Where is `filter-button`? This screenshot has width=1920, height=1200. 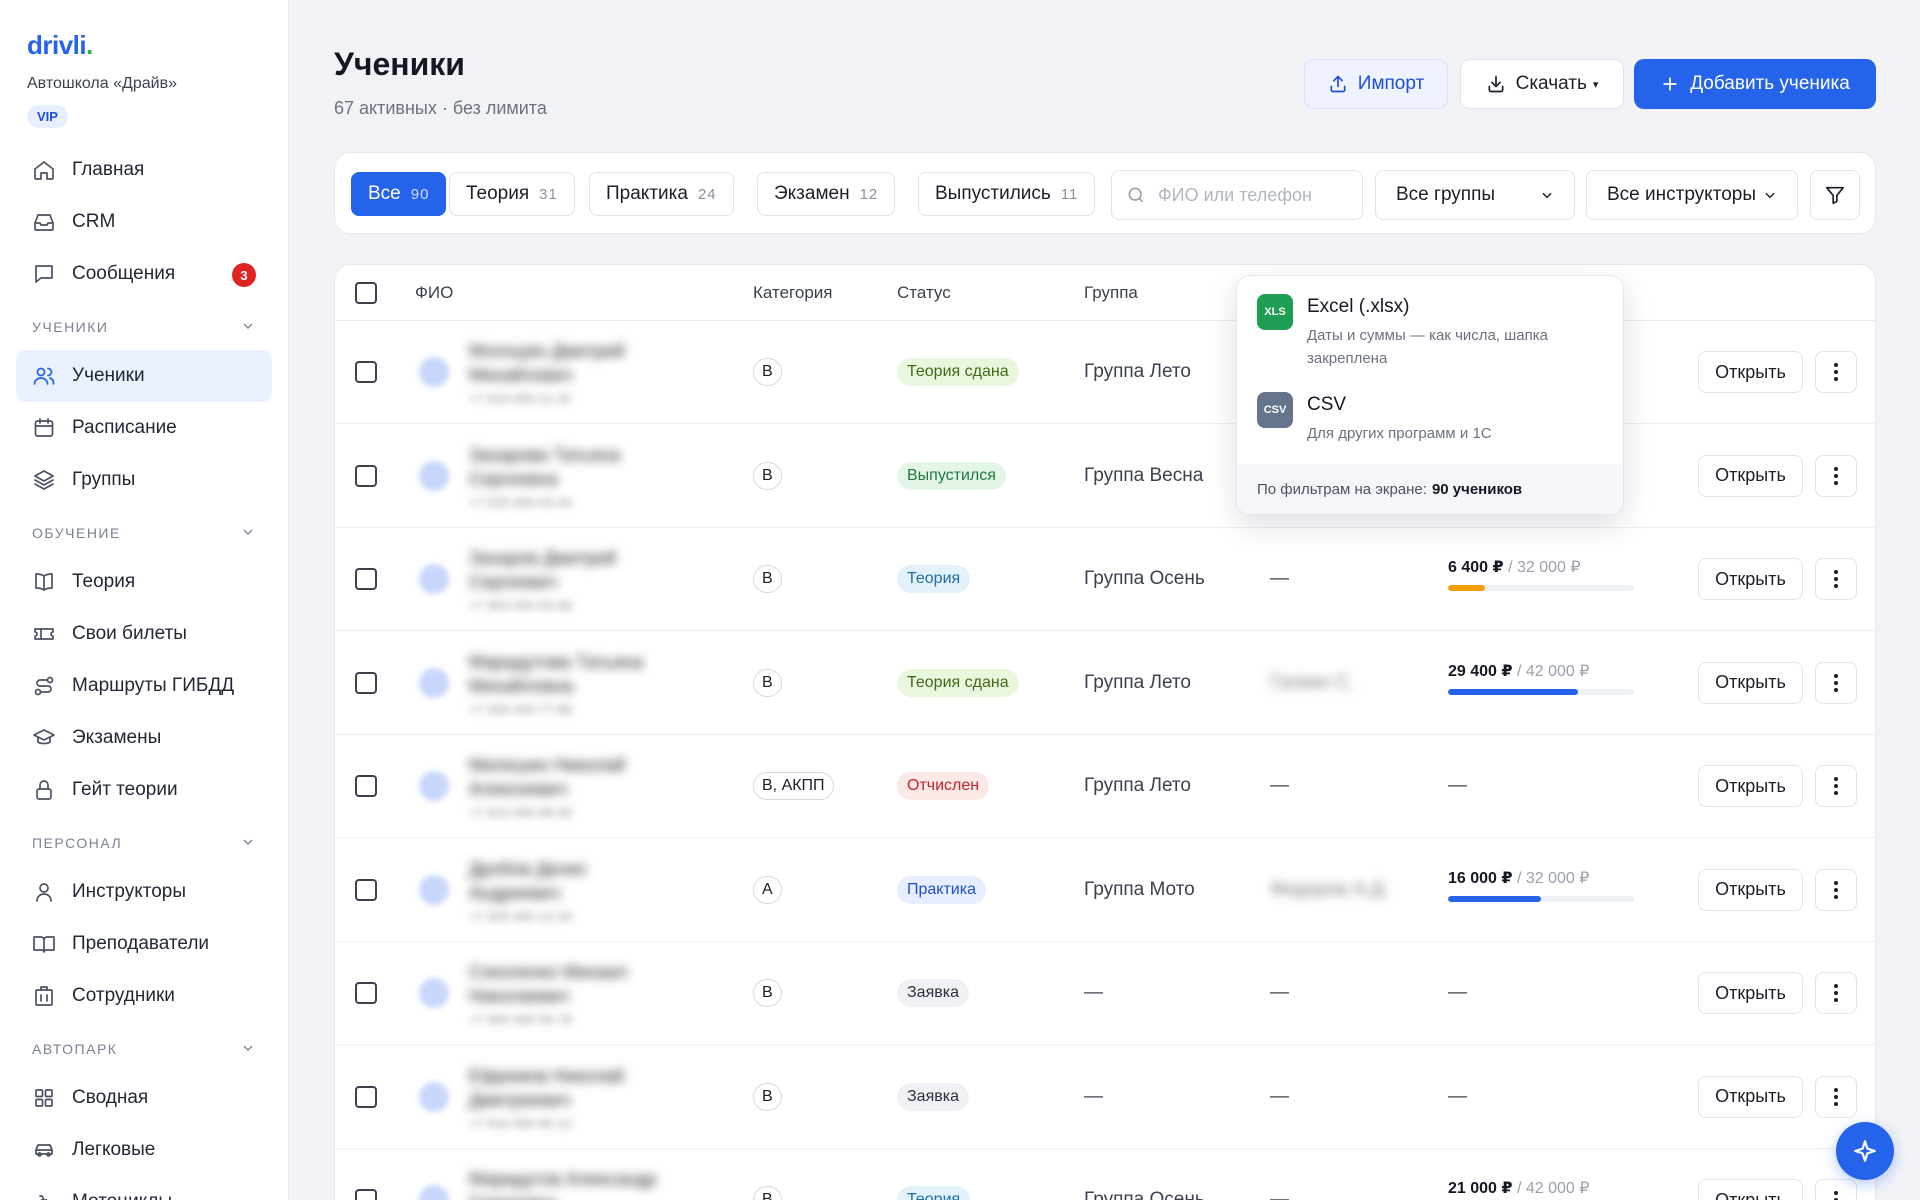 filter-button is located at coordinates (1835, 195).